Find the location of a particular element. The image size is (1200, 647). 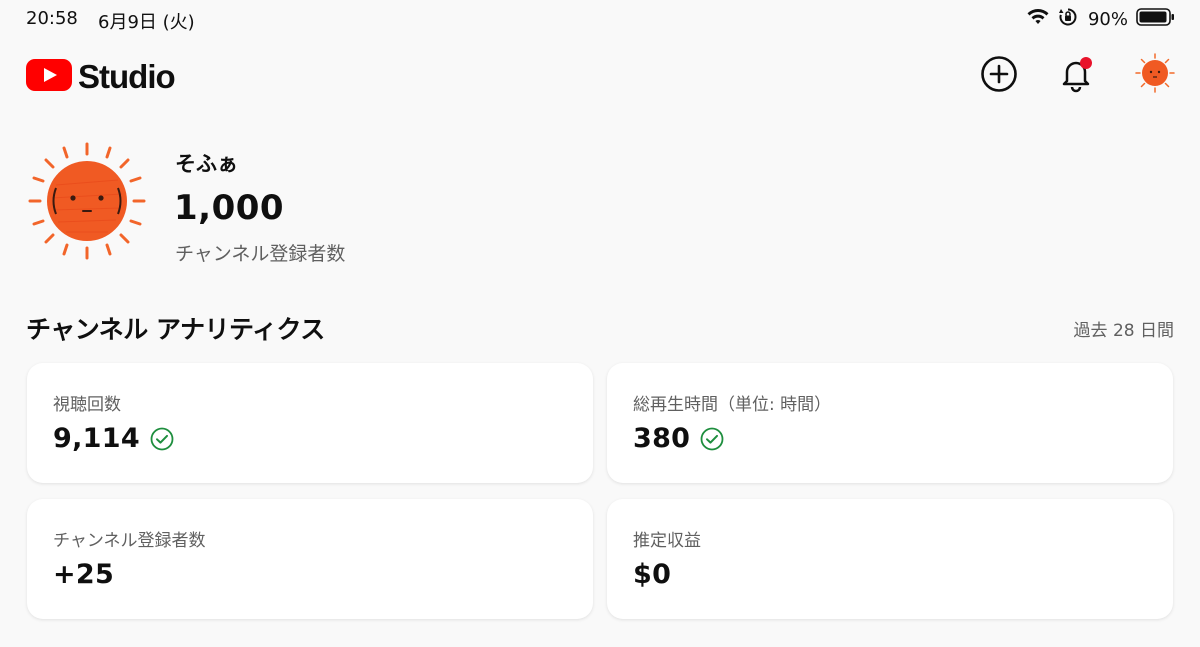

account-avatar-button is located at coordinates (1155, 75).